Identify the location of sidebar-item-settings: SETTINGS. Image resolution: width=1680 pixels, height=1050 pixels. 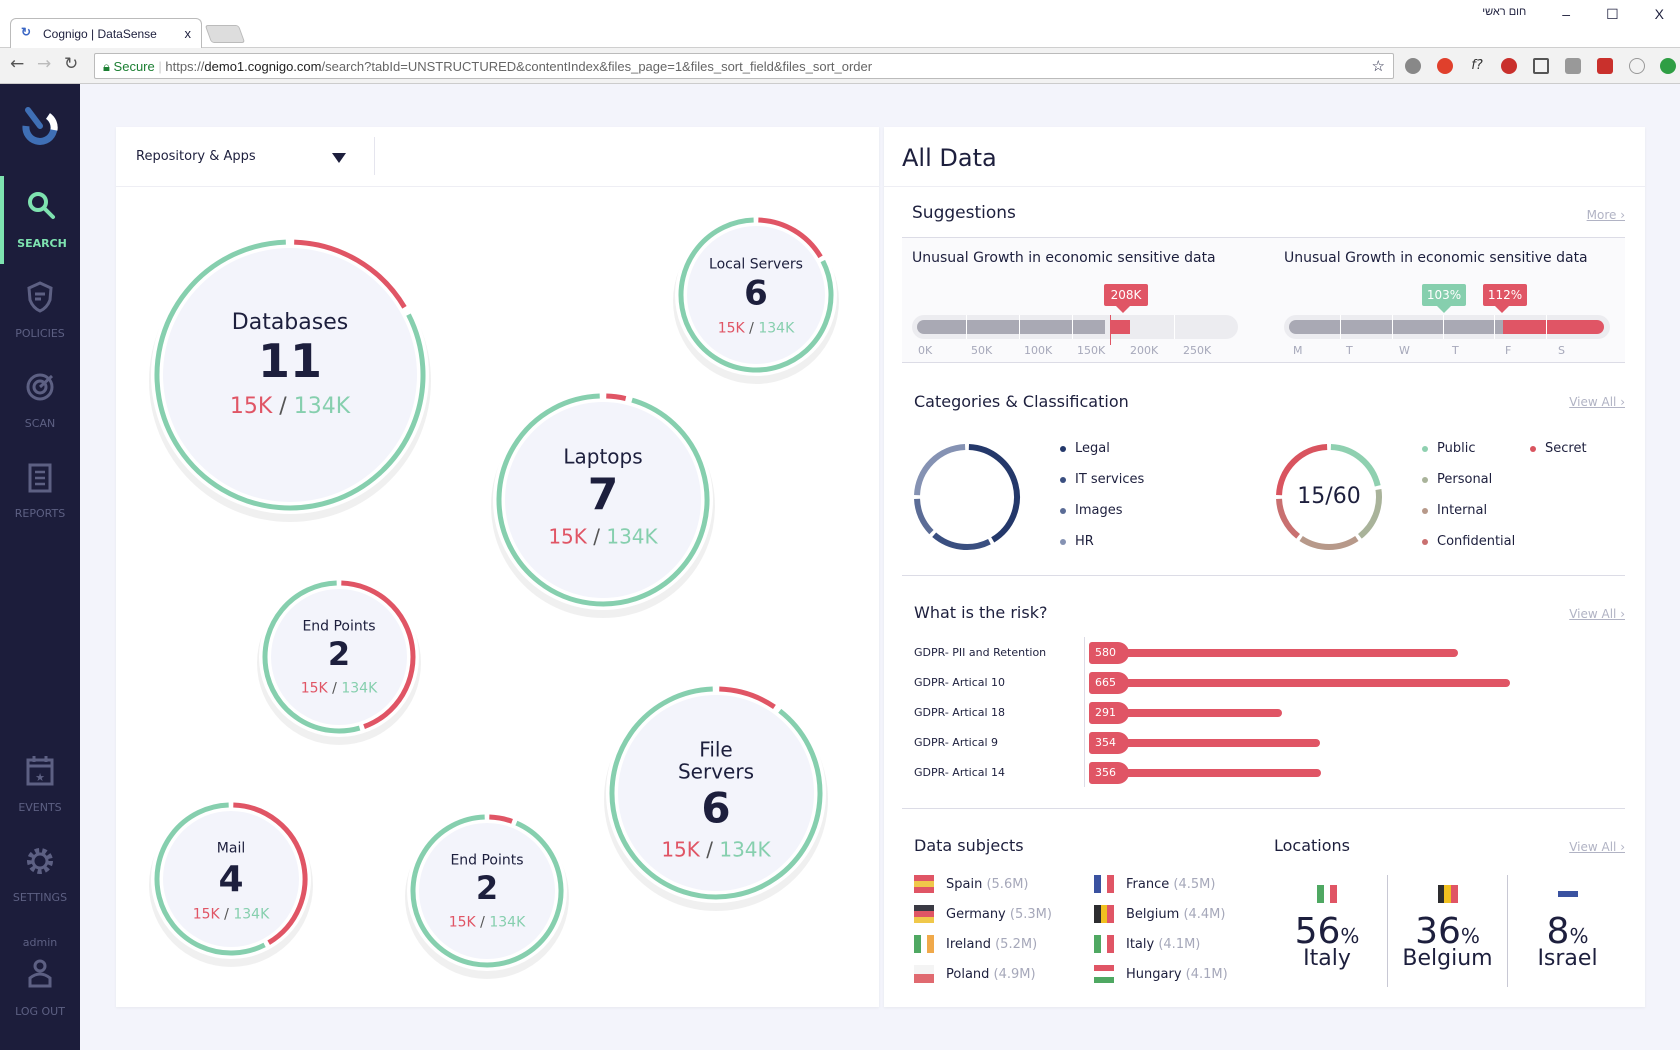
(40, 874).